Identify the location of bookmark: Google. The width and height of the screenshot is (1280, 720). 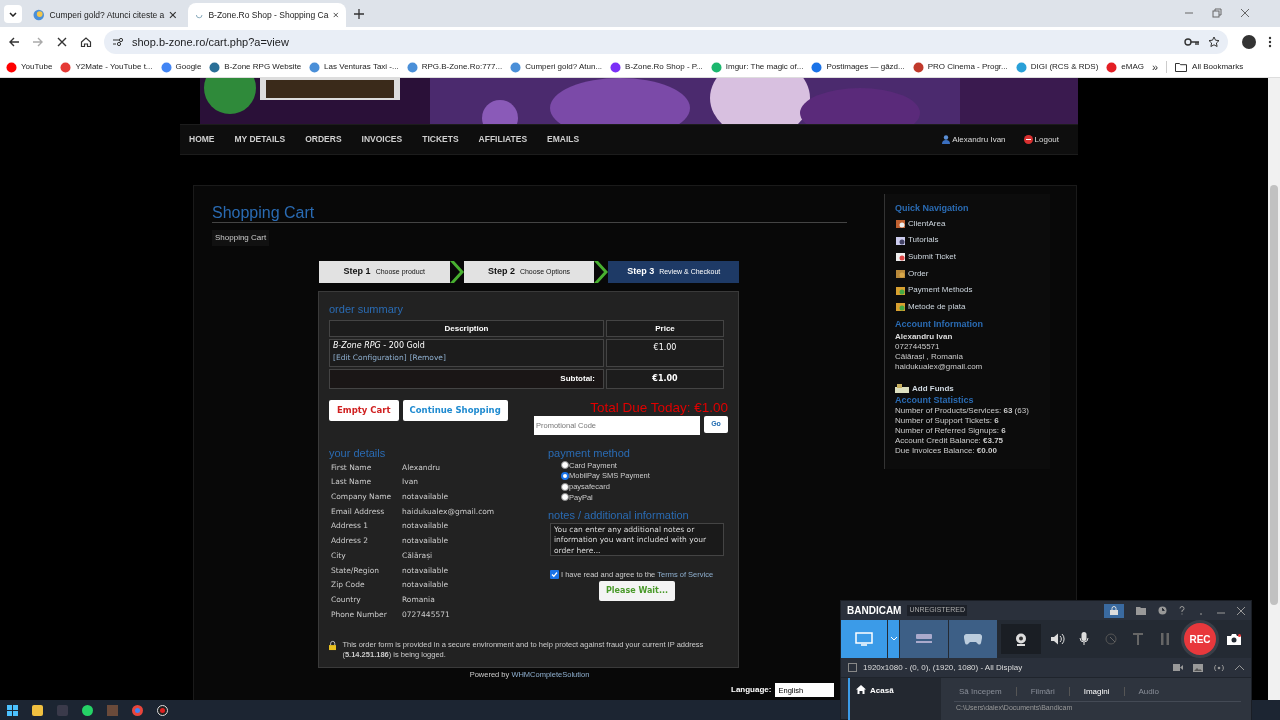
(181, 67).